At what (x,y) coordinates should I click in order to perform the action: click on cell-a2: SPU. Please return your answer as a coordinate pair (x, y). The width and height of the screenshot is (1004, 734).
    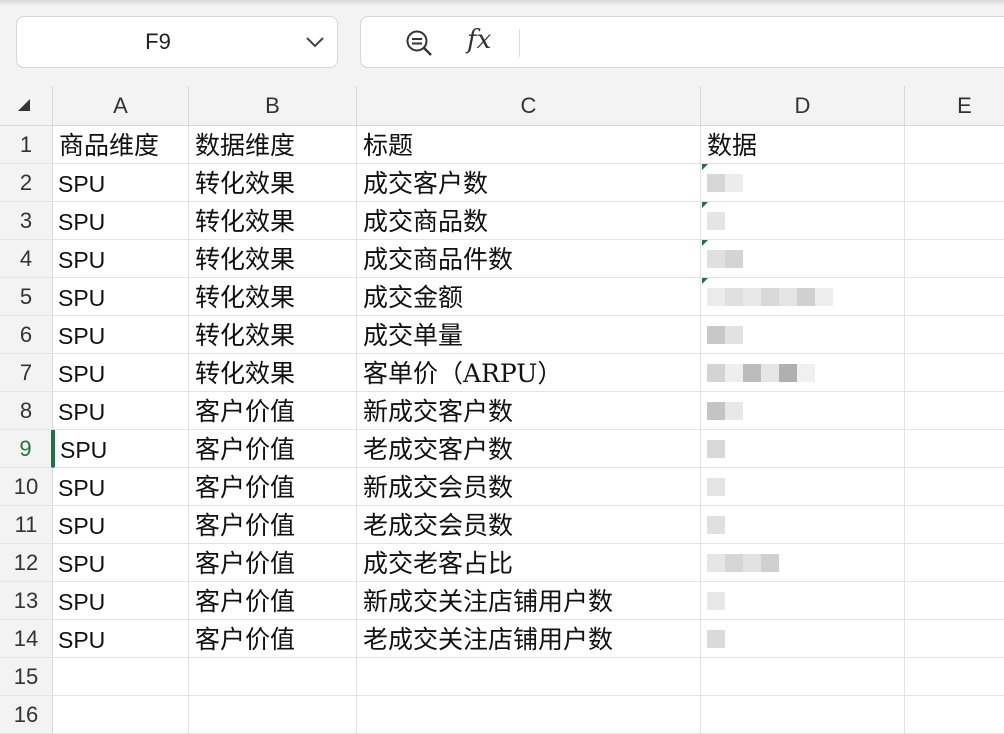
    Looking at the image, I should click on (121, 183).